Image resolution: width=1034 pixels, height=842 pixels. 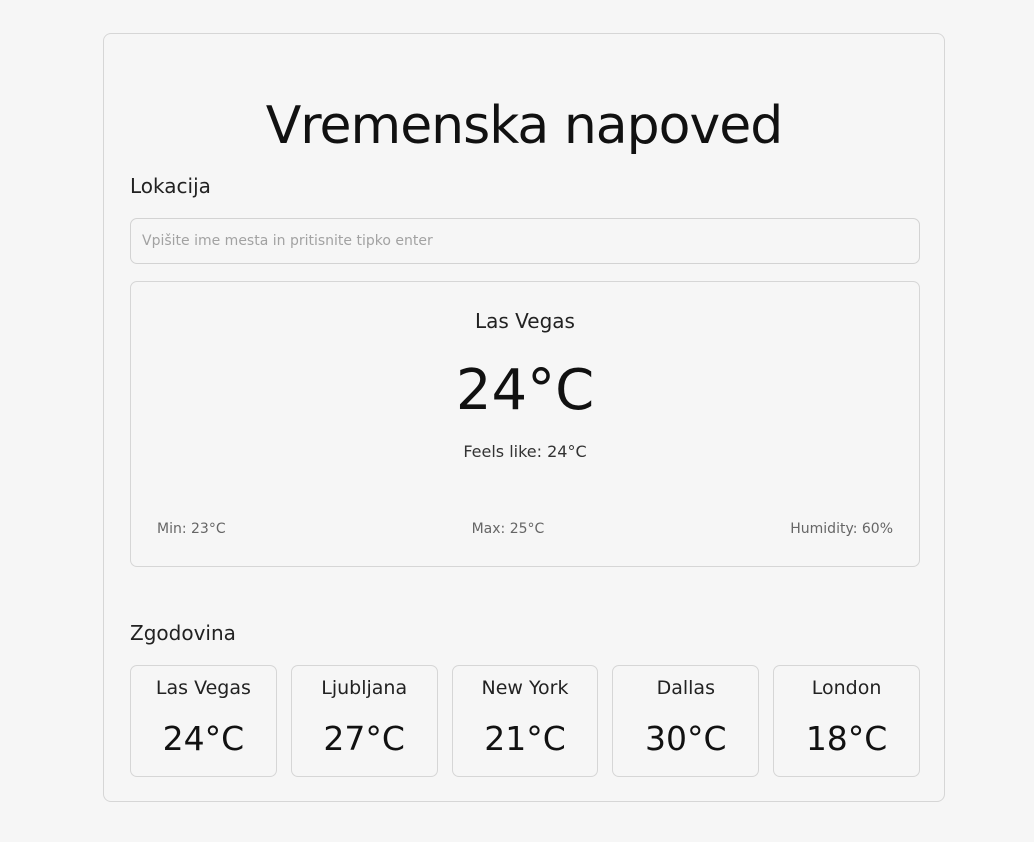 I want to click on history-card-dallas: Dallas 30°C, so click(x=686, y=721).